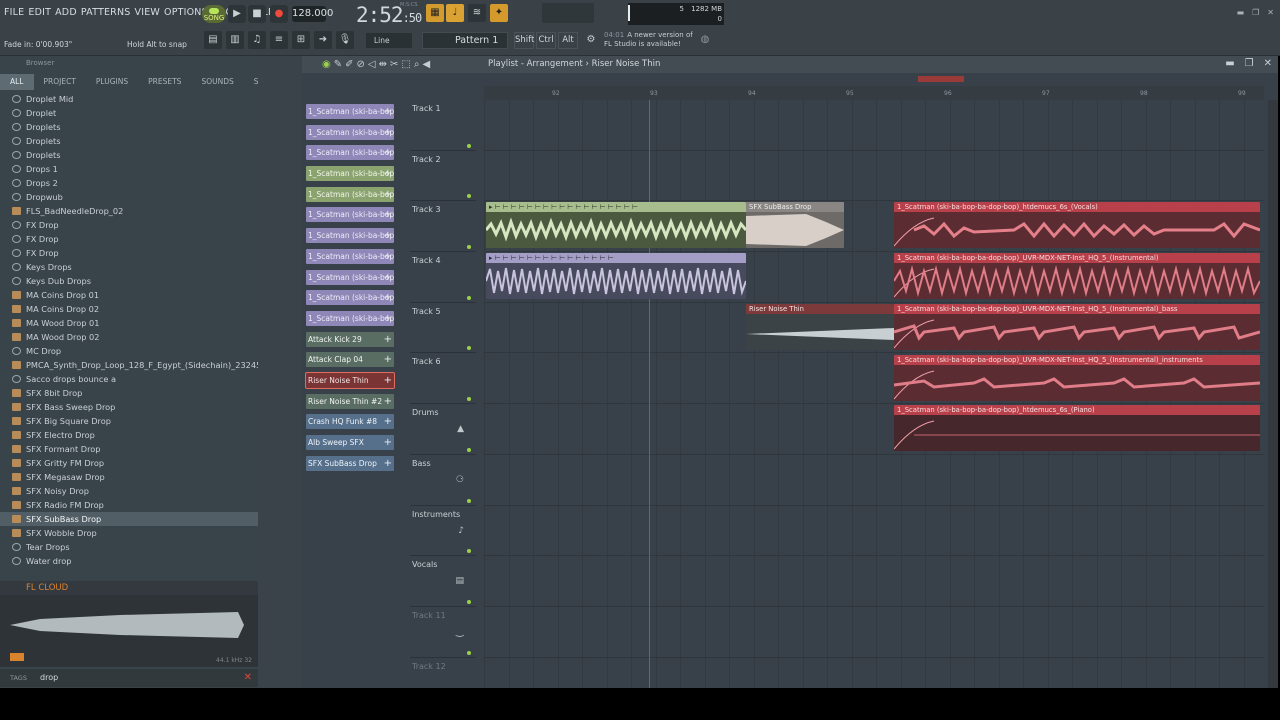  What do you see at coordinates (129, 337) in the screenshot?
I see `browser-item: MA Wood Drop 02` at bounding box center [129, 337].